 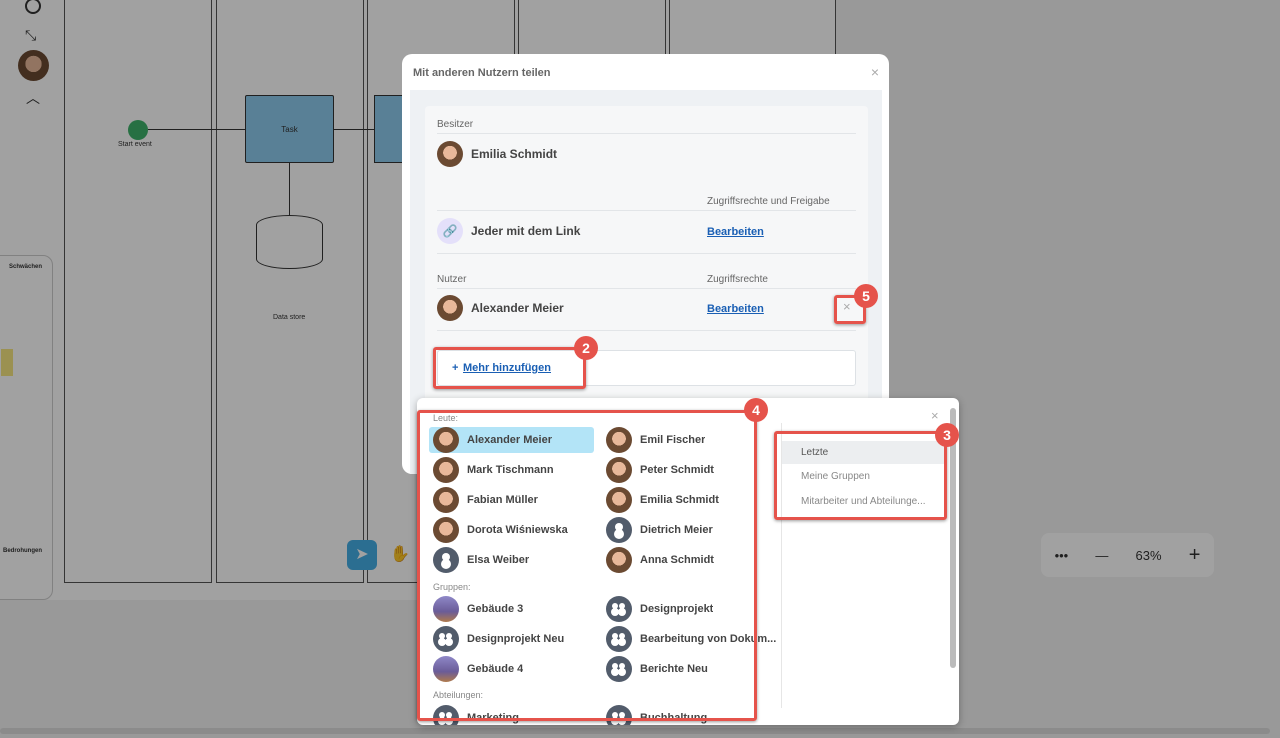 I want to click on owner-avatar, so click(x=450, y=154).